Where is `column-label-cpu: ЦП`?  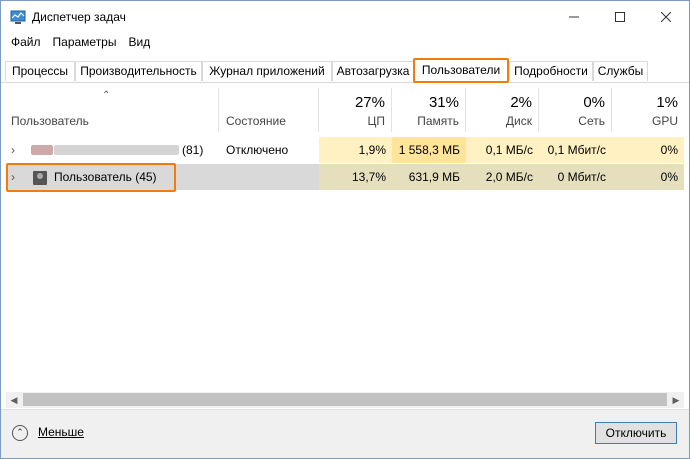
column-label-cpu: ЦП is located at coordinates (376, 121).